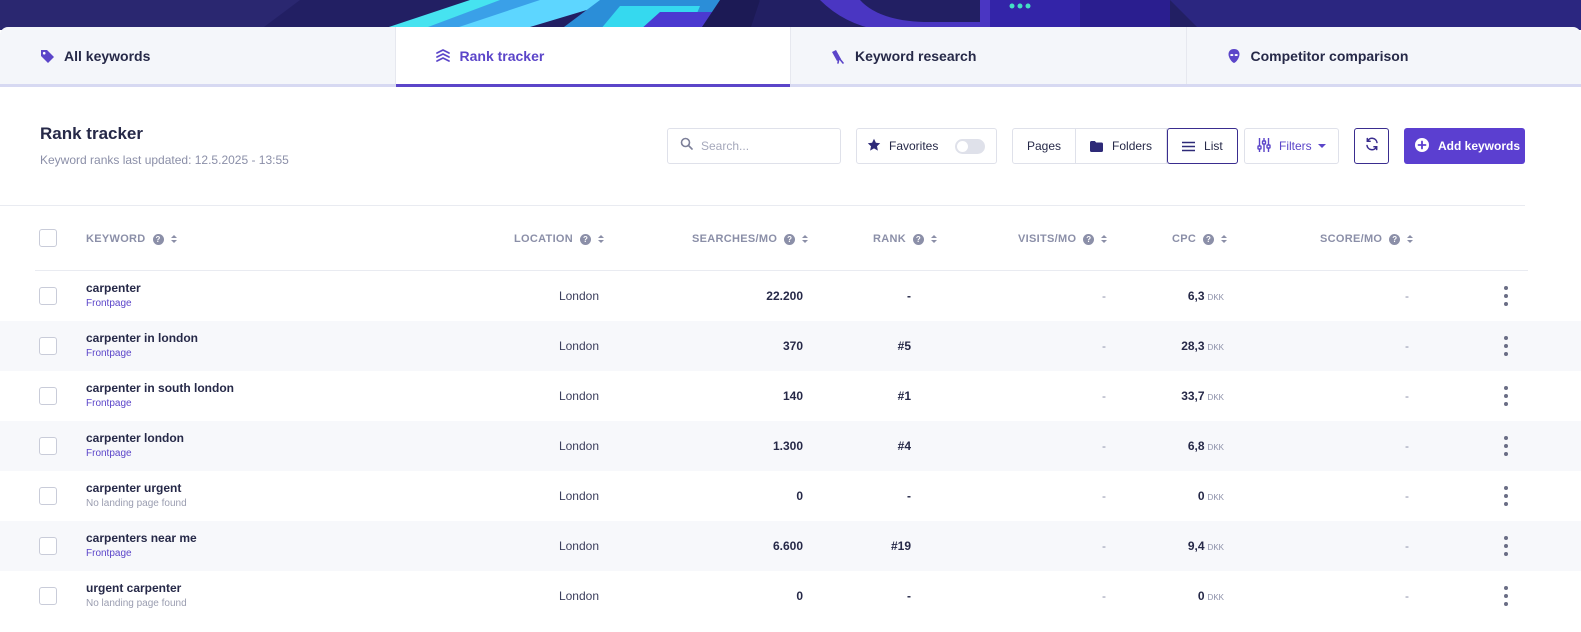 Image resolution: width=1581 pixels, height=632 pixels. Describe the element at coordinates (1063, 239) in the screenshot. I see `column-visits: VISITS/MO ?` at that location.